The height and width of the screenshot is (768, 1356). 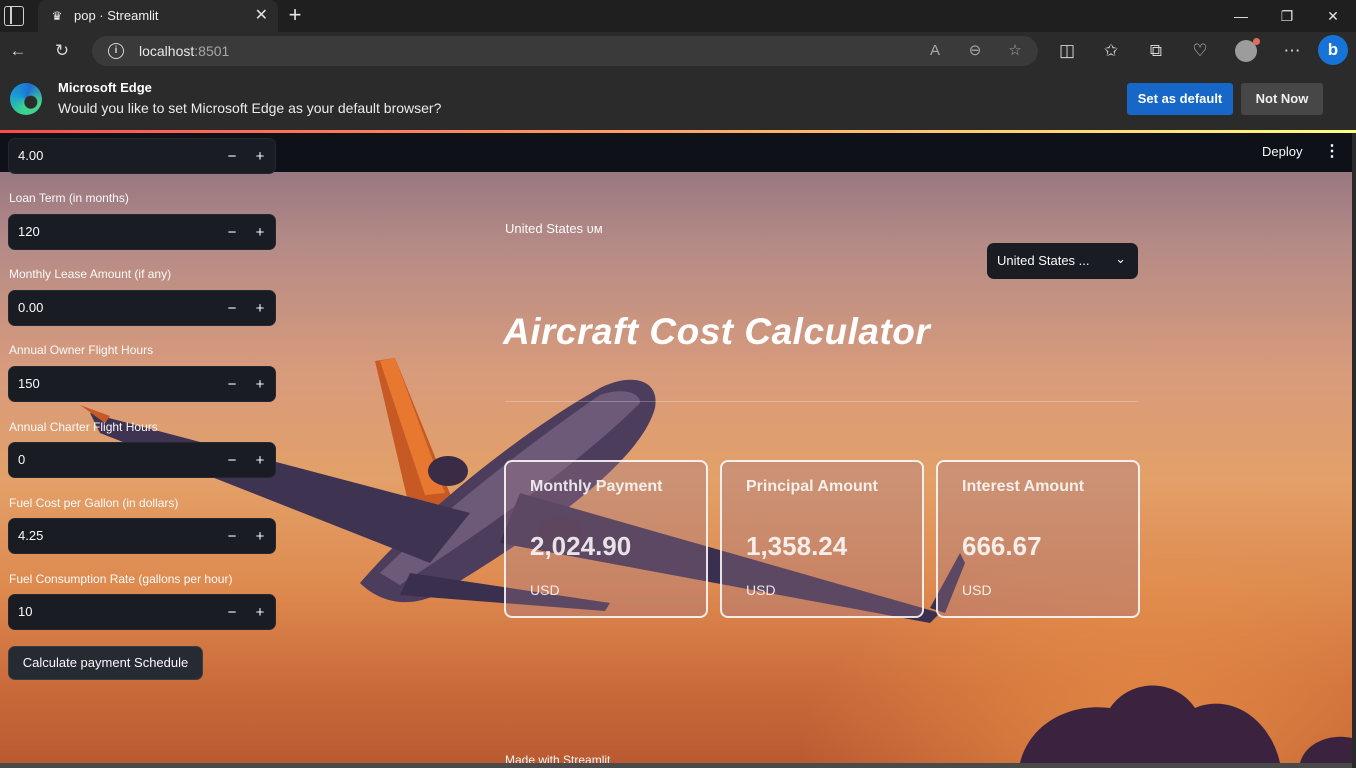 What do you see at coordinates (1023, 486) in the screenshot?
I see `card-title: Interest Amount` at bounding box center [1023, 486].